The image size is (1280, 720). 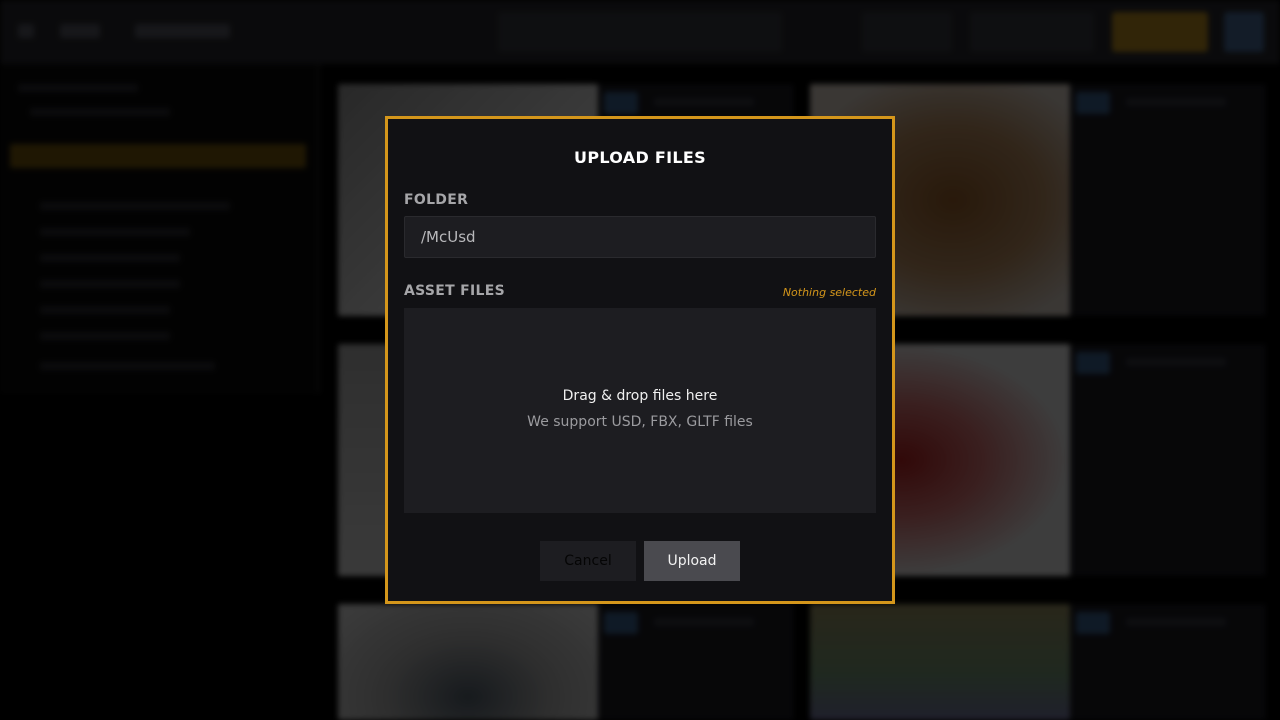 I want to click on dropzone-supported-formats: We support USD, FBX, GLTF files, so click(x=640, y=422).